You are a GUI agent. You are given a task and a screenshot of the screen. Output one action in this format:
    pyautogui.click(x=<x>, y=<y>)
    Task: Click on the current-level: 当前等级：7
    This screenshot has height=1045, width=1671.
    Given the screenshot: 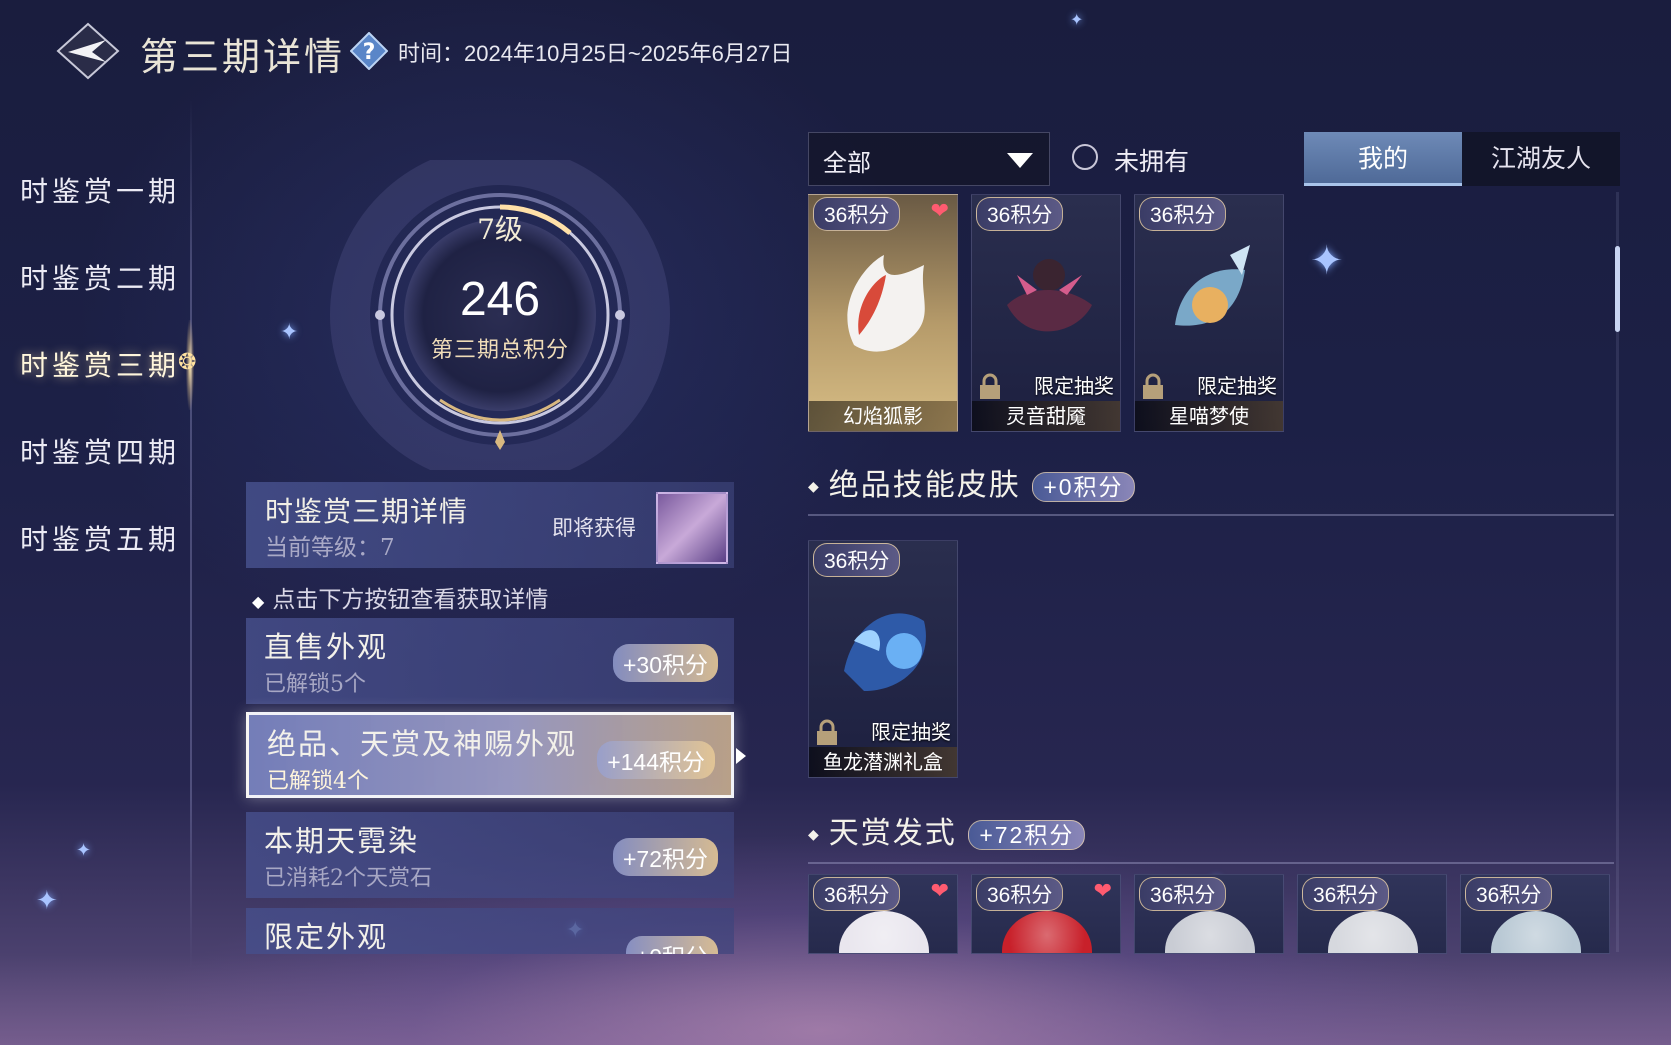 What is the action you would take?
    pyautogui.click(x=330, y=548)
    